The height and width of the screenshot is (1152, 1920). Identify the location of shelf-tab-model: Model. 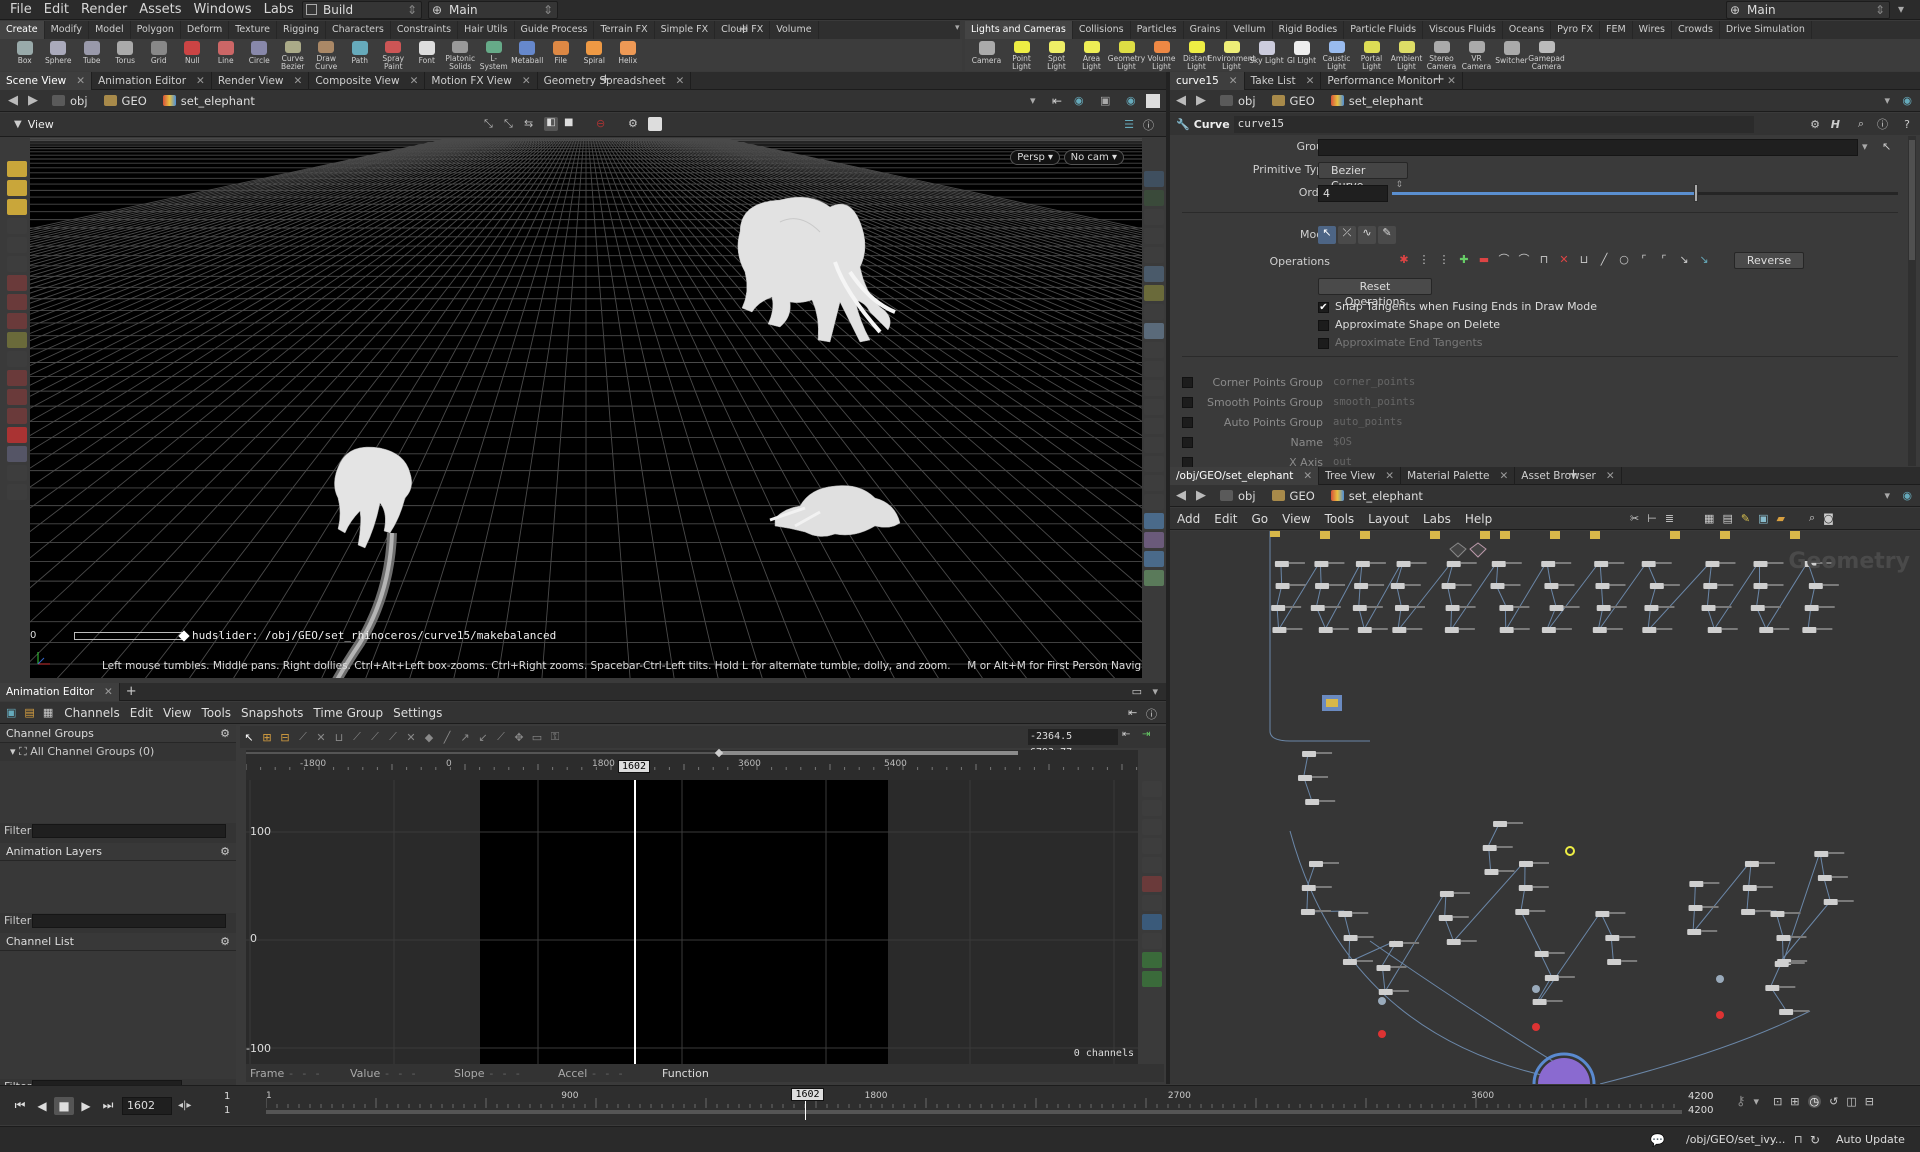
(110, 30).